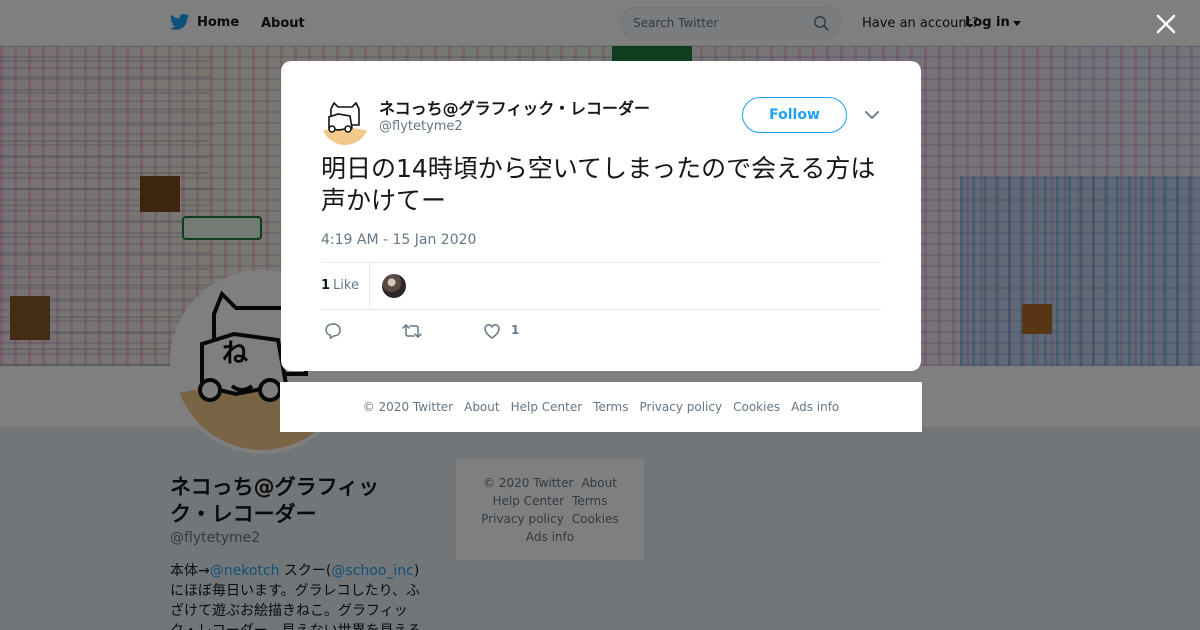 This screenshot has width=1200, height=630. I want to click on likes-stat: 1 Like, so click(340, 285).